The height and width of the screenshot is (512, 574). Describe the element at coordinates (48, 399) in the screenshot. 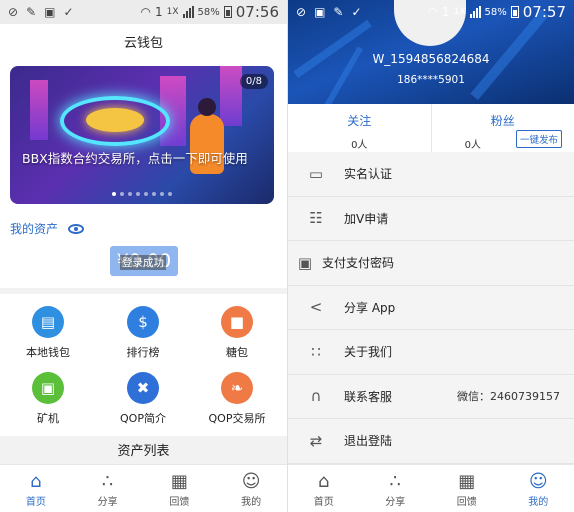

I see `grid-item-miner: ▣ 矿机` at that location.